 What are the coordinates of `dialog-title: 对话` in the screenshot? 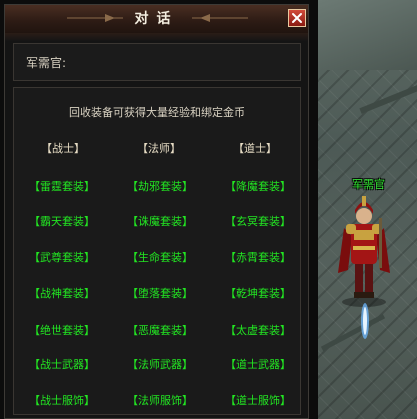 It's located at (156, 19).